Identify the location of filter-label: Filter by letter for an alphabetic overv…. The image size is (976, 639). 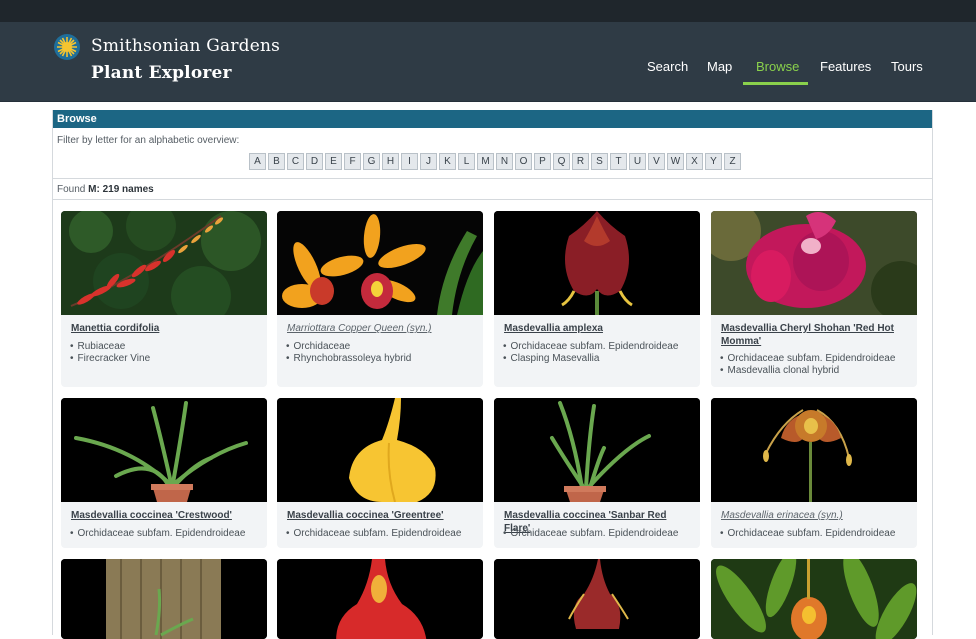
(148, 140).